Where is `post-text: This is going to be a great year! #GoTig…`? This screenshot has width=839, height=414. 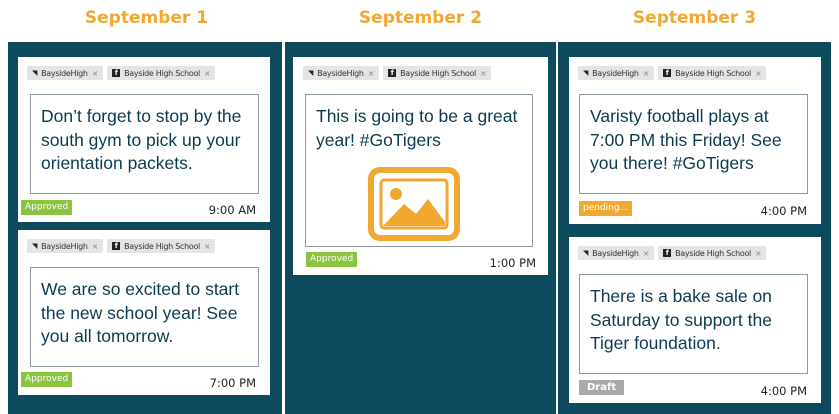
post-text: This is going to be a great year! #GoTig… is located at coordinates (417, 128).